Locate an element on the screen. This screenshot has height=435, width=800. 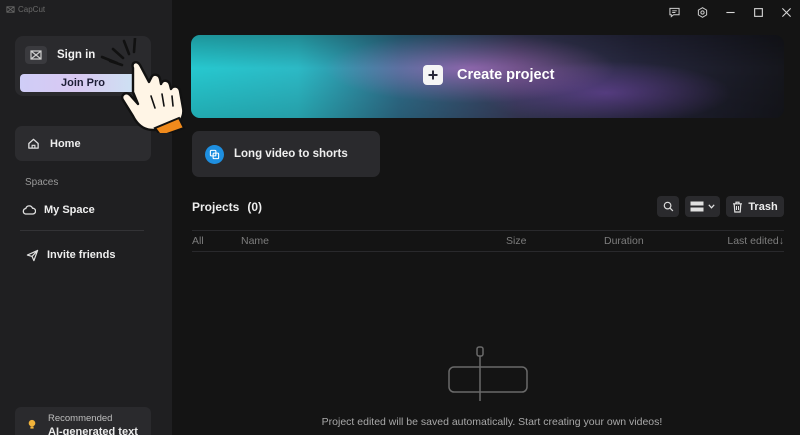
capcut-badge-icon is located at coordinates (36, 55).